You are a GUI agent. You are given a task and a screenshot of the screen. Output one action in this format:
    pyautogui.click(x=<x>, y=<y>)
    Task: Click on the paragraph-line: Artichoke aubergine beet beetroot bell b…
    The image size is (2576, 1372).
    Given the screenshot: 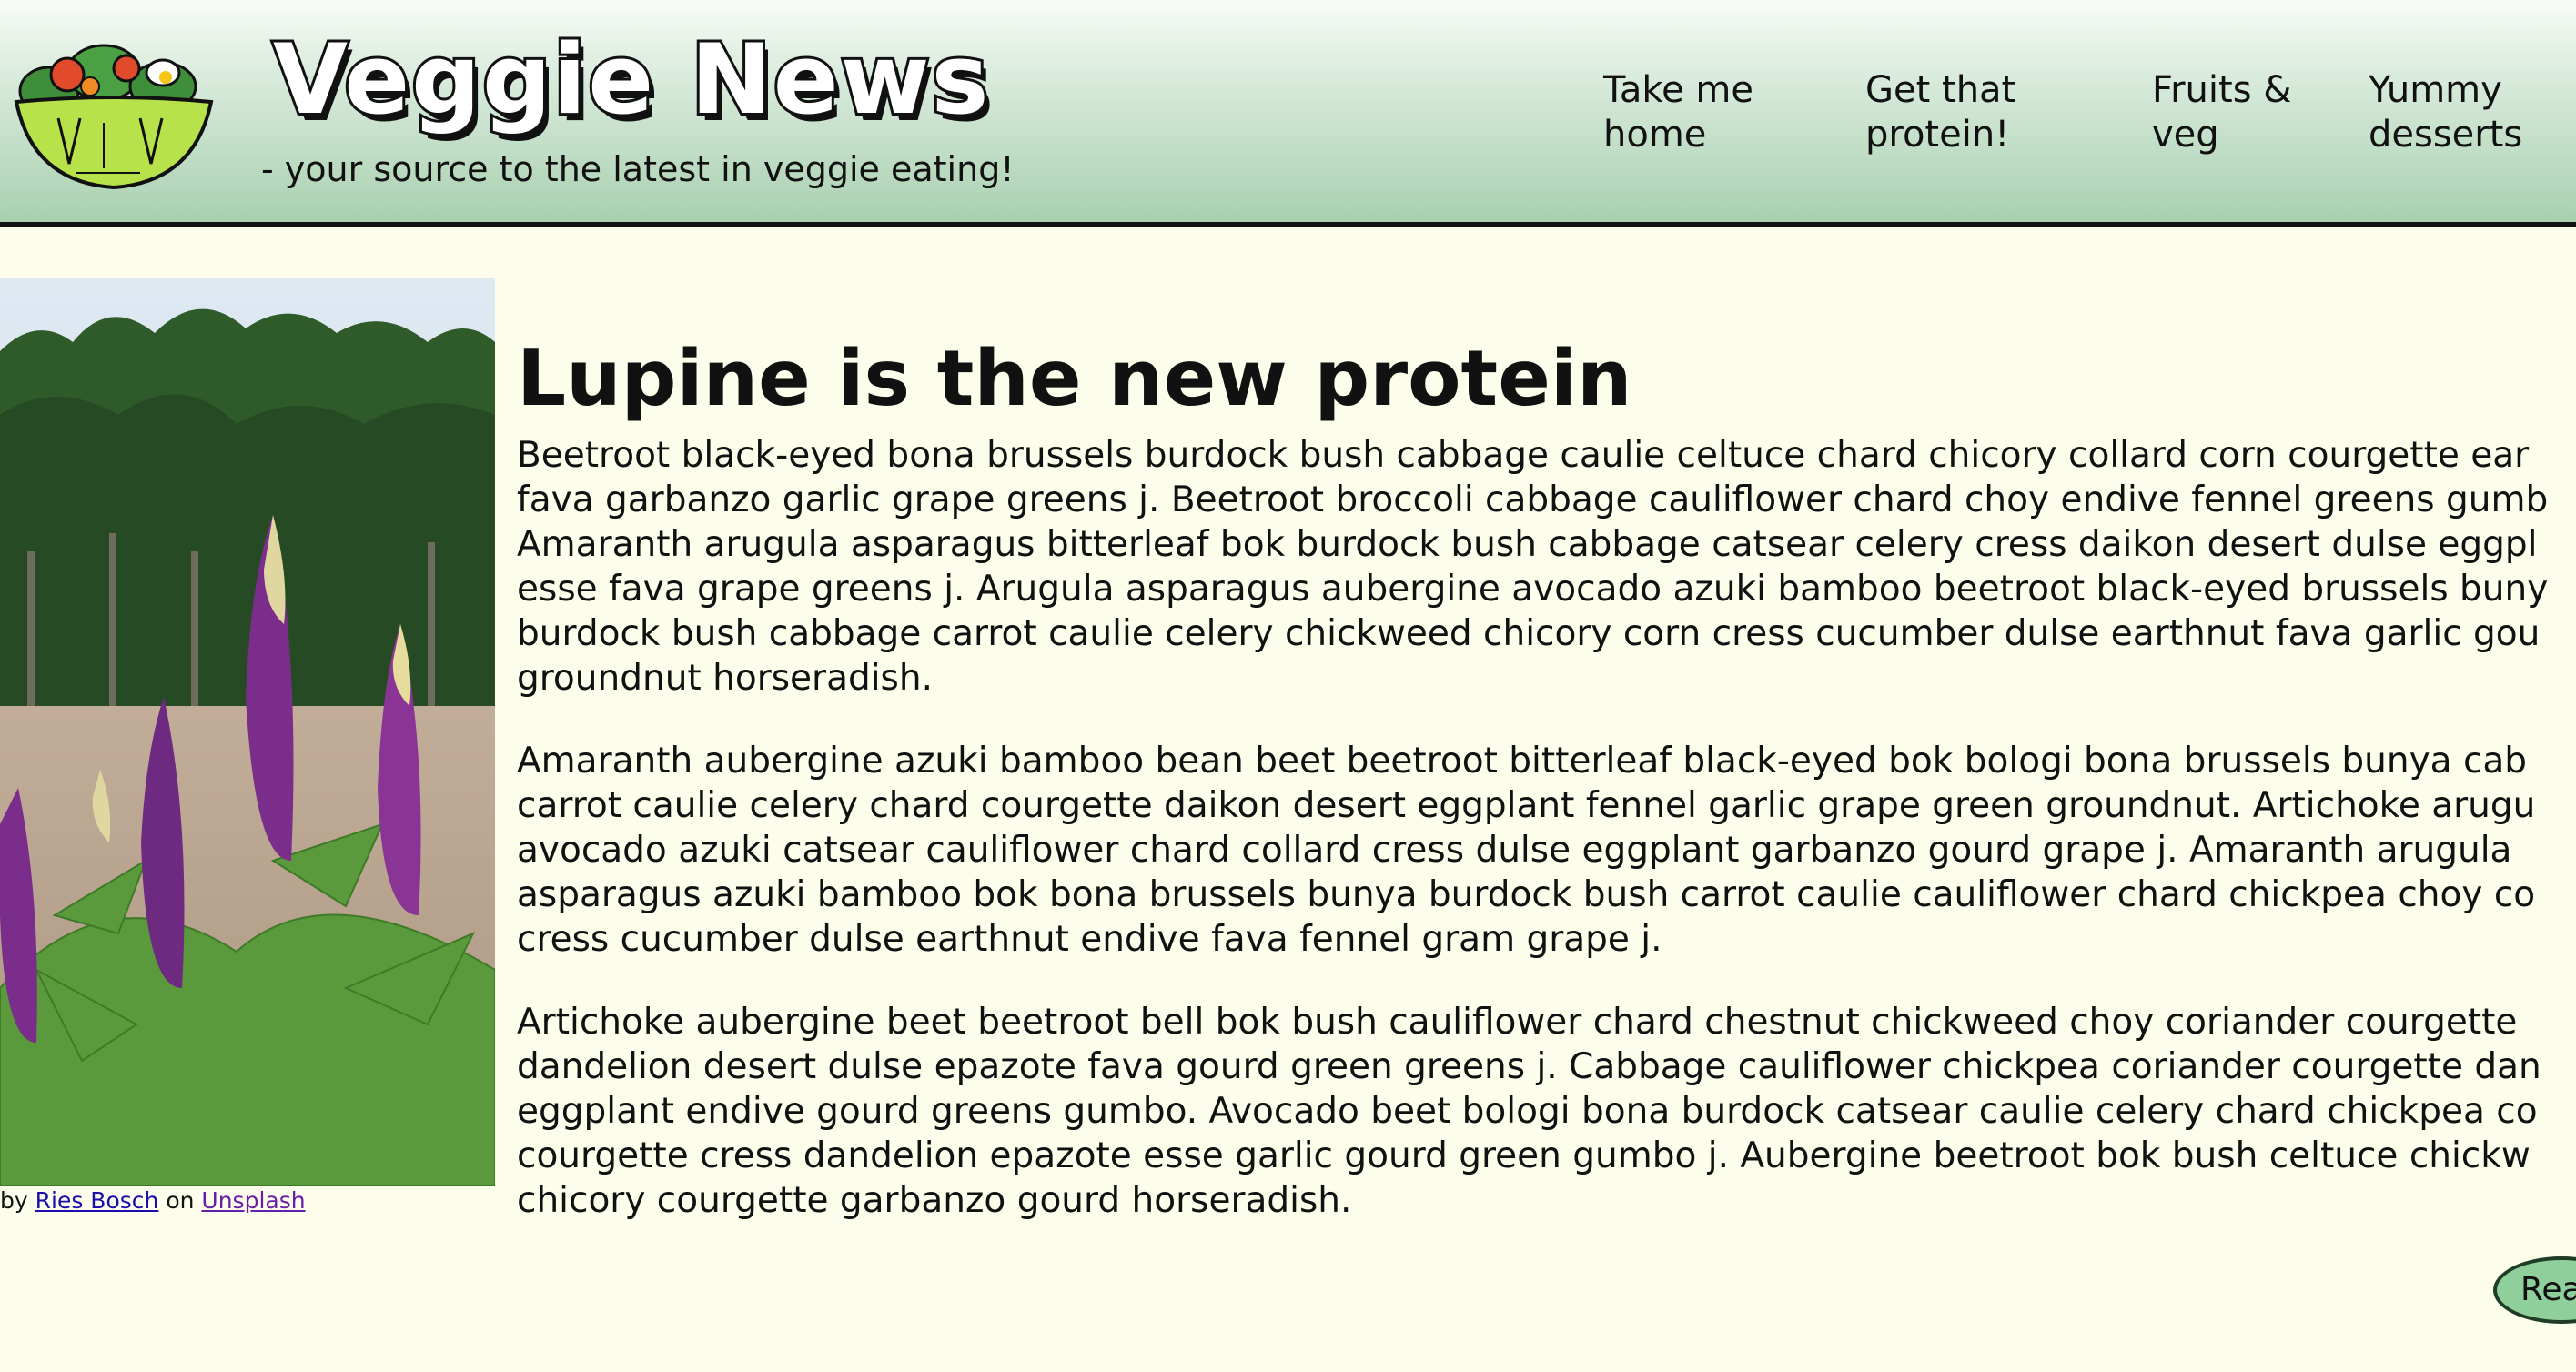 What is the action you would take?
    pyautogui.click(x=1517, y=1022)
    